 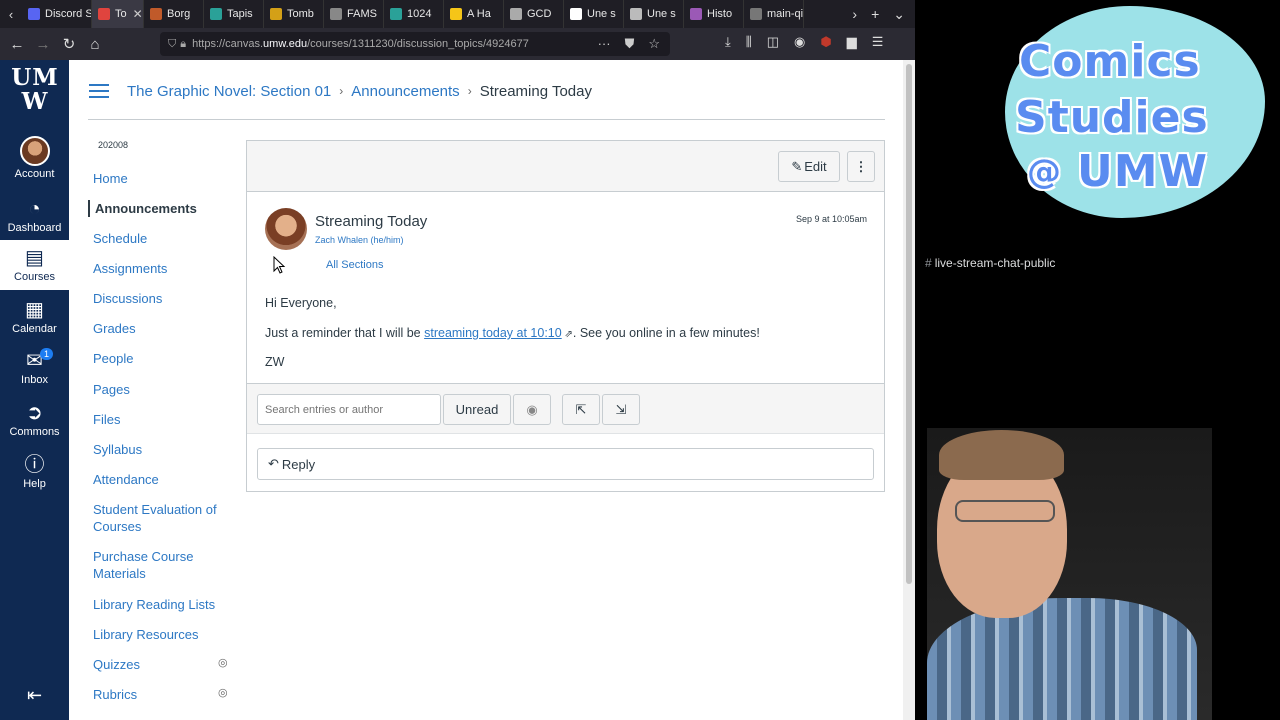 What do you see at coordinates (34, 413) in the screenshot?
I see `commons-icon: ➲` at bounding box center [34, 413].